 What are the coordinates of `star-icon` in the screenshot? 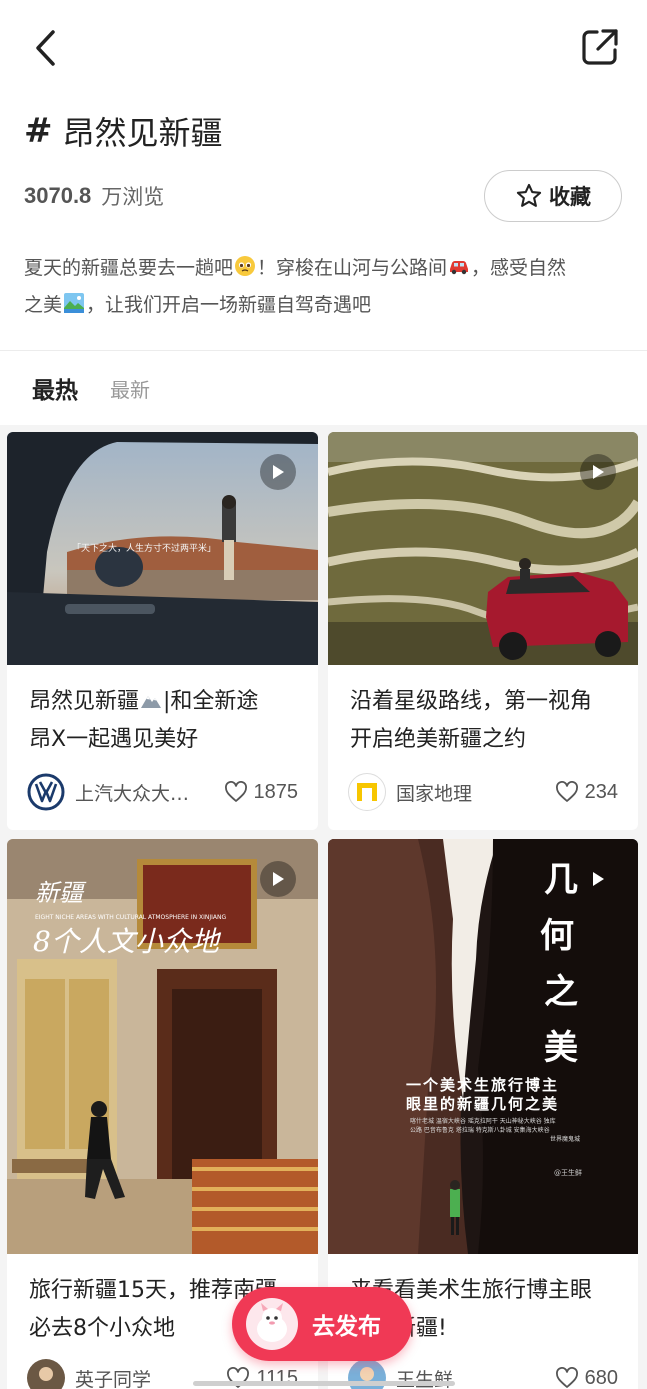 It's located at (529, 195).